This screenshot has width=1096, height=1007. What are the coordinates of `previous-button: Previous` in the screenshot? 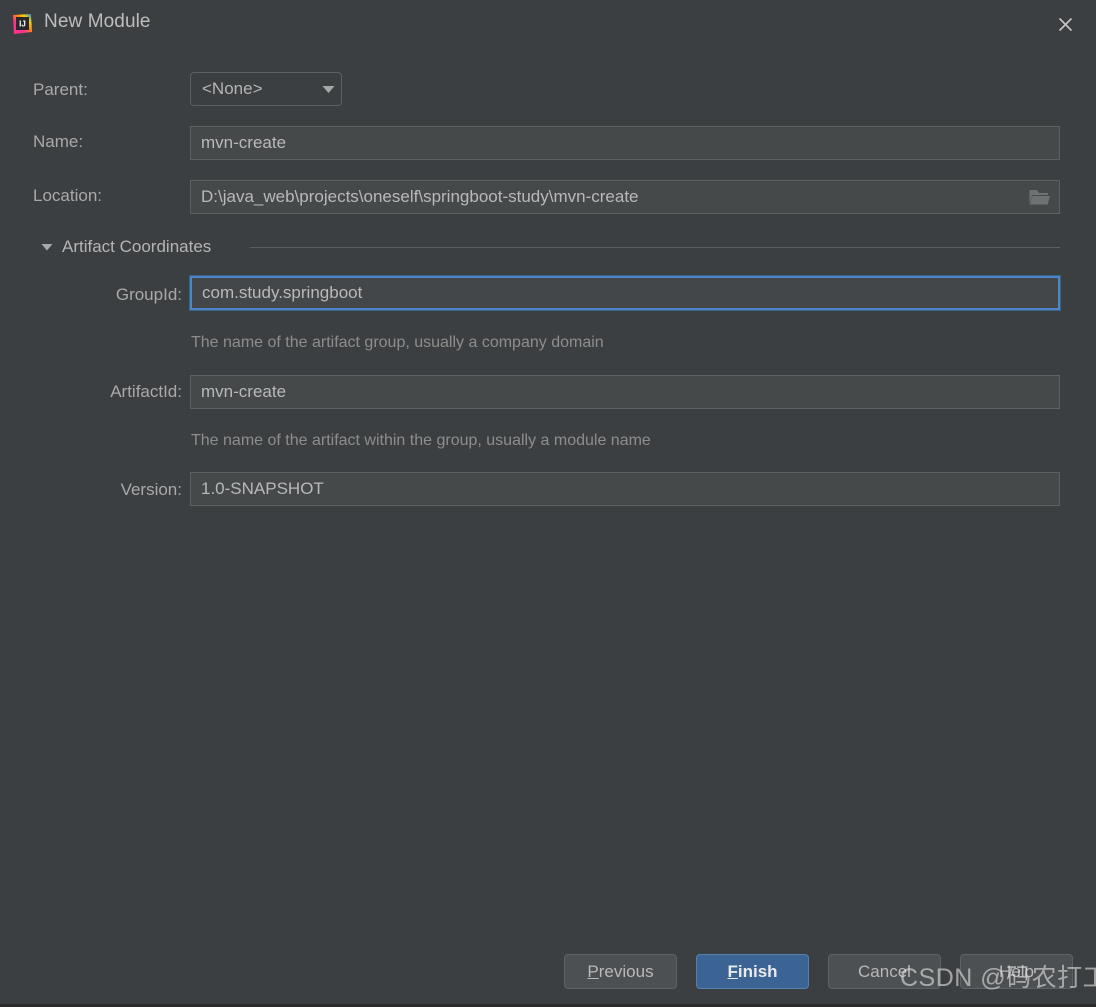 It's located at (620, 971).